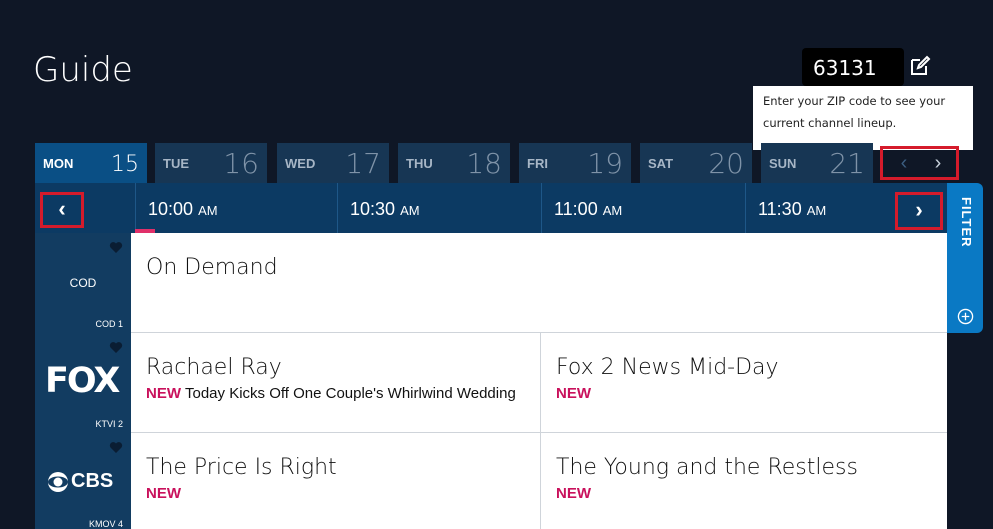  Describe the element at coordinates (696, 163) in the screenshot. I see `day-tab-sat: SAT 20` at that location.